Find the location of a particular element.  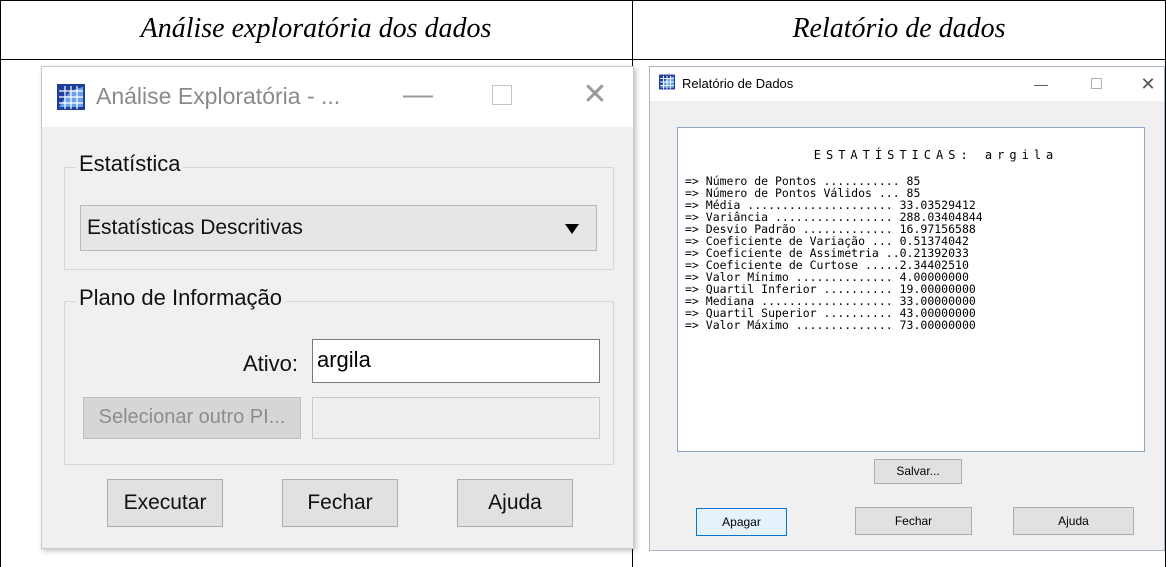

chevron-down-icon is located at coordinates (572, 229).